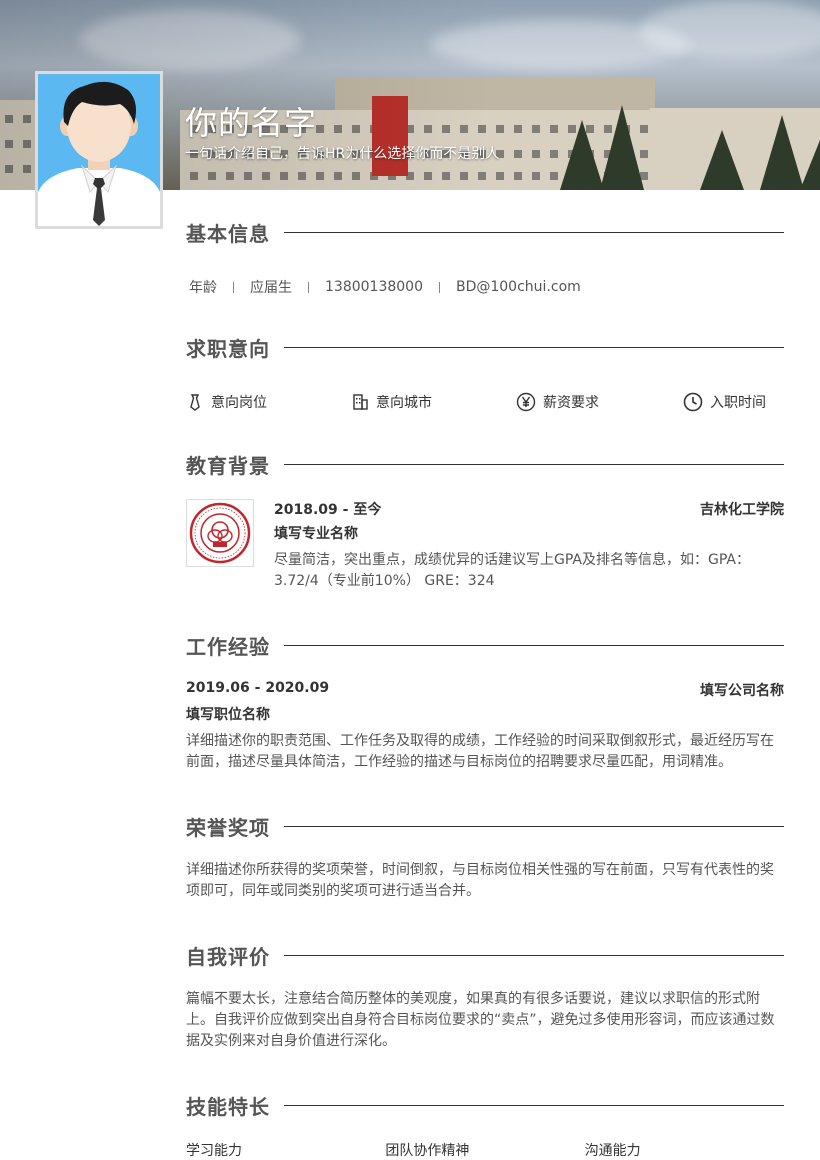 This screenshot has height=1160, width=820. I want to click on section-basic-info: 基本信息 年龄 应届生 13800138000 BD@100chui.com, so click(485, 257).